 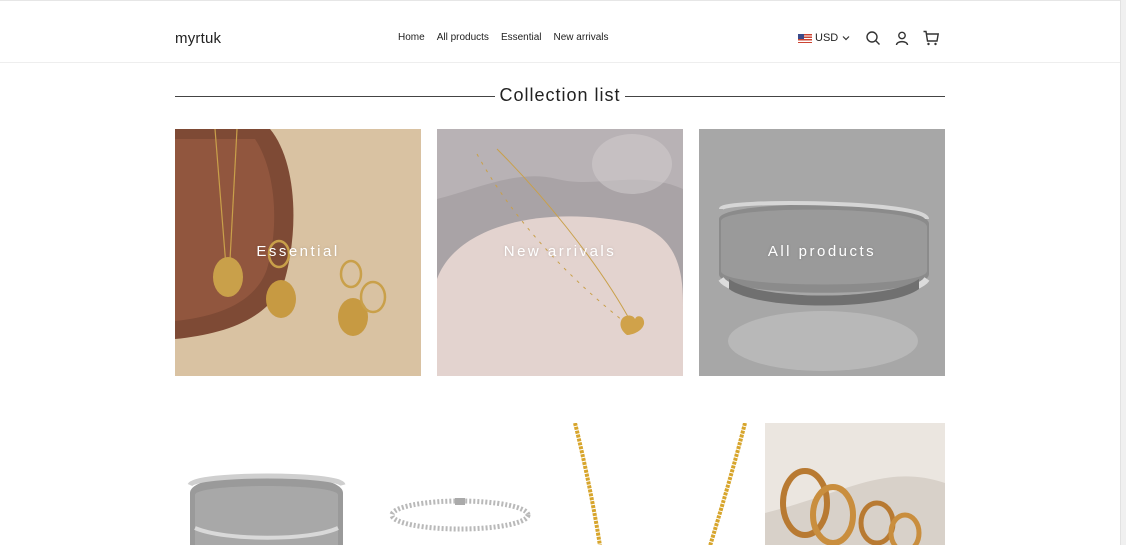 What do you see at coordinates (560, 97) in the screenshot?
I see `collection-list-heading: Collection list` at bounding box center [560, 97].